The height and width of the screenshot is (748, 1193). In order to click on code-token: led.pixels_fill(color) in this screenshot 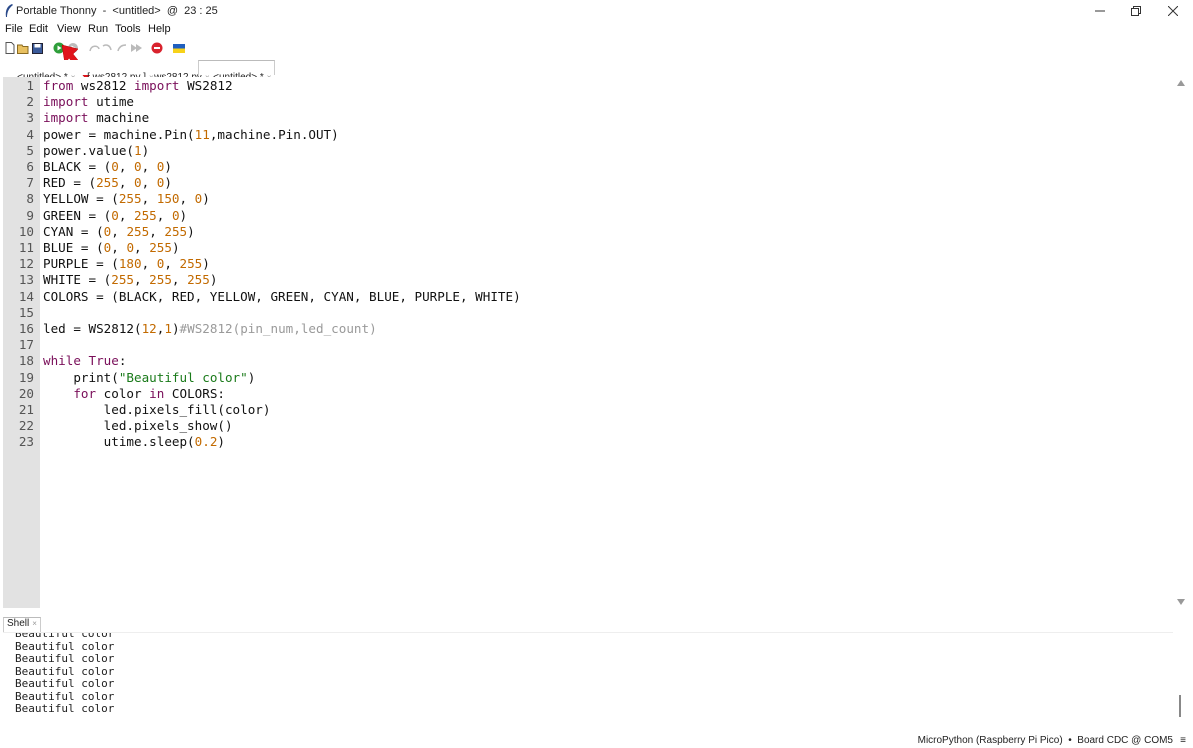, I will do `click(157, 409)`.